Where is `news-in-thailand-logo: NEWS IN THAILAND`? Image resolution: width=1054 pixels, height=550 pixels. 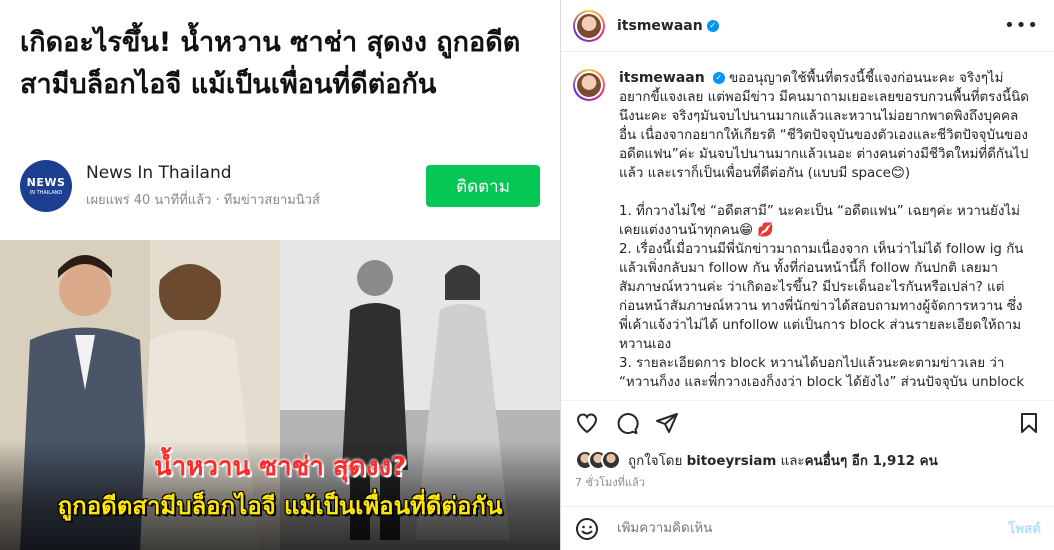
news-in-thailand-logo: NEWS IN THAILAND is located at coordinates (46, 186).